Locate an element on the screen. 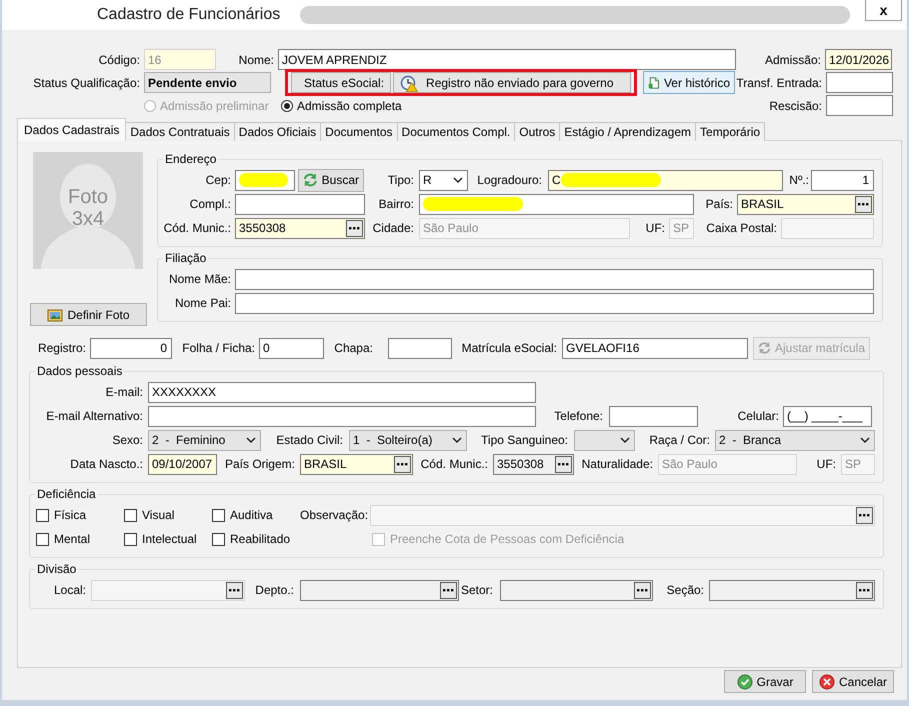  tab: Documentos Compl. is located at coordinates (456, 131).